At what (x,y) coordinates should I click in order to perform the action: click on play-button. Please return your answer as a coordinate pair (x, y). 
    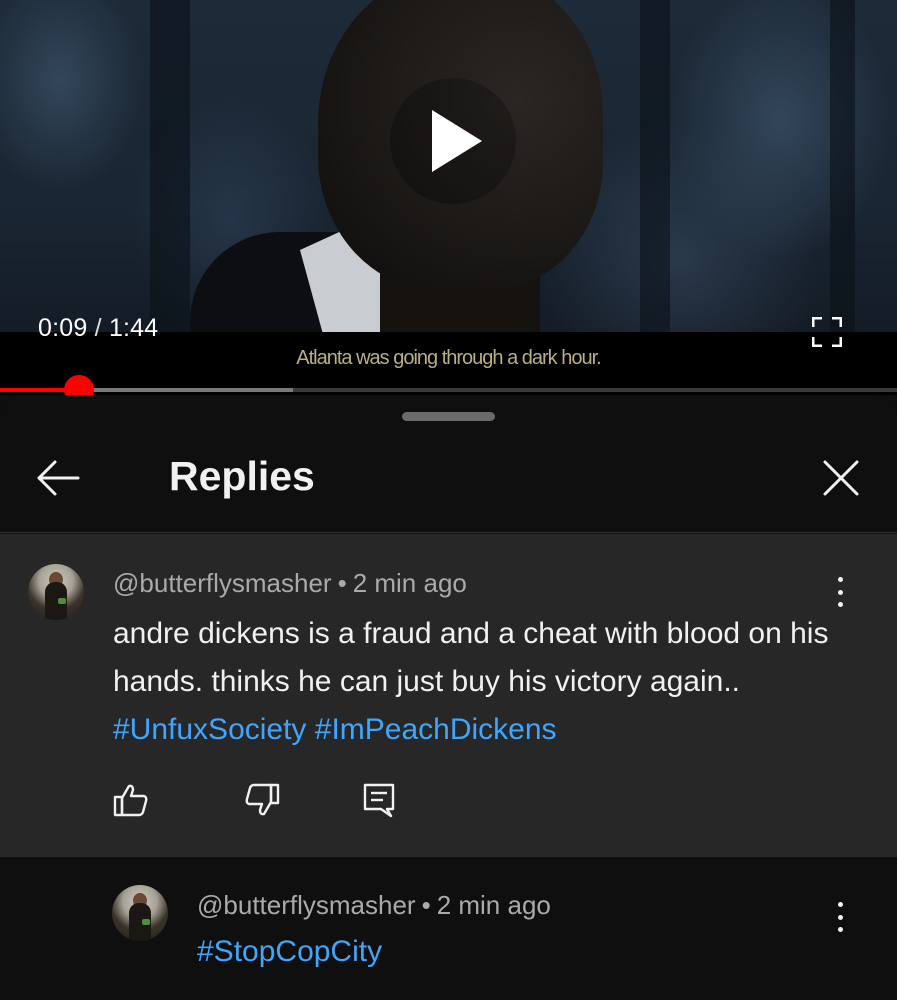
    Looking at the image, I should click on (453, 141).